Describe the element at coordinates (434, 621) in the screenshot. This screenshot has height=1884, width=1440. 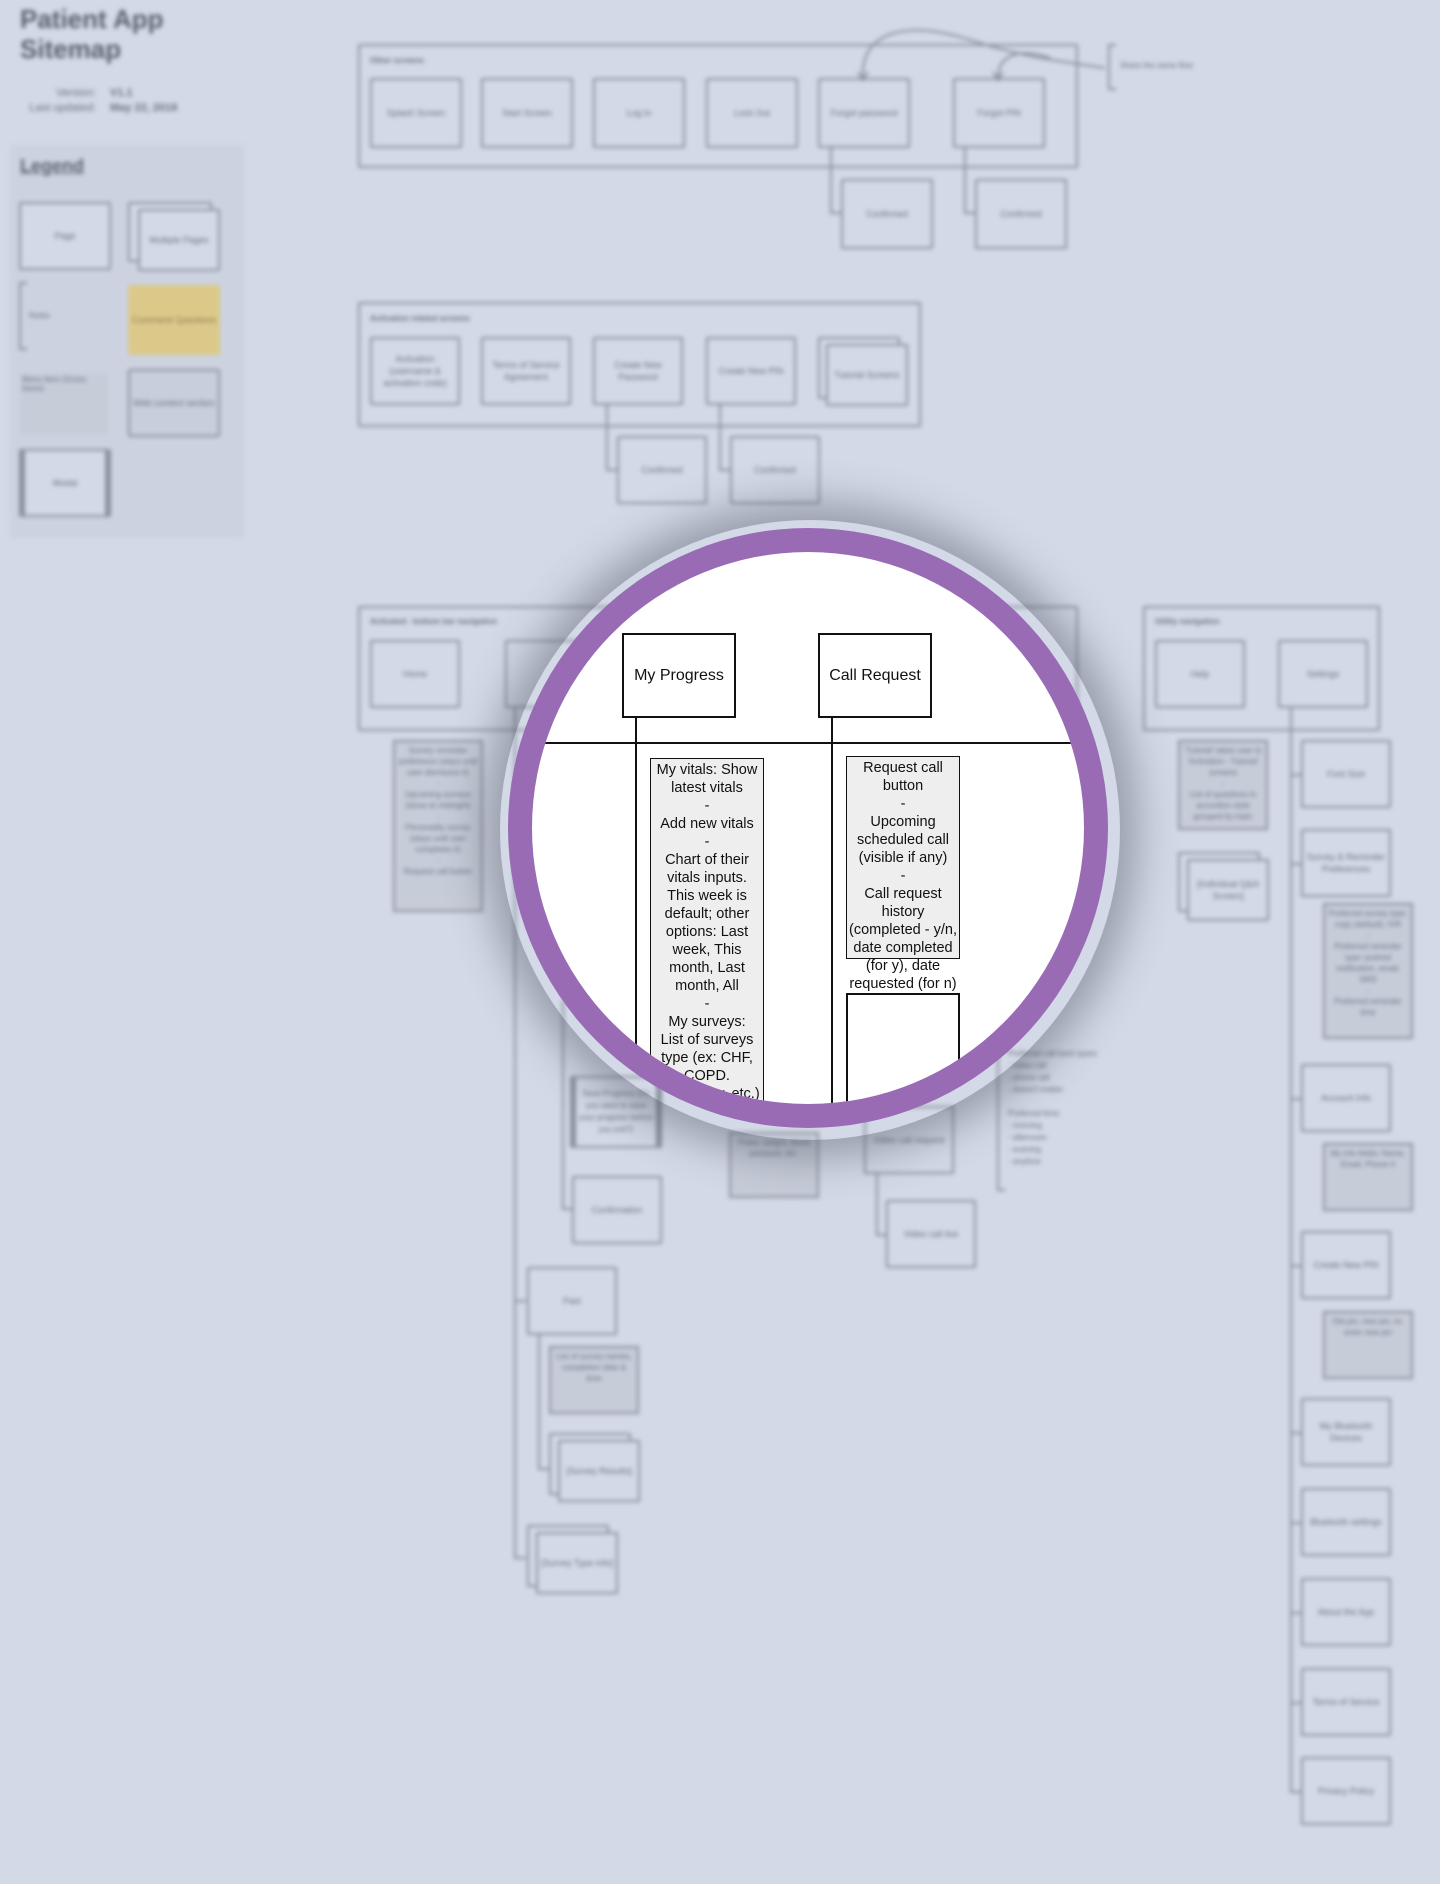
I see `group-bottom-nav-label: Activated - bottom bar navigation` at that location.